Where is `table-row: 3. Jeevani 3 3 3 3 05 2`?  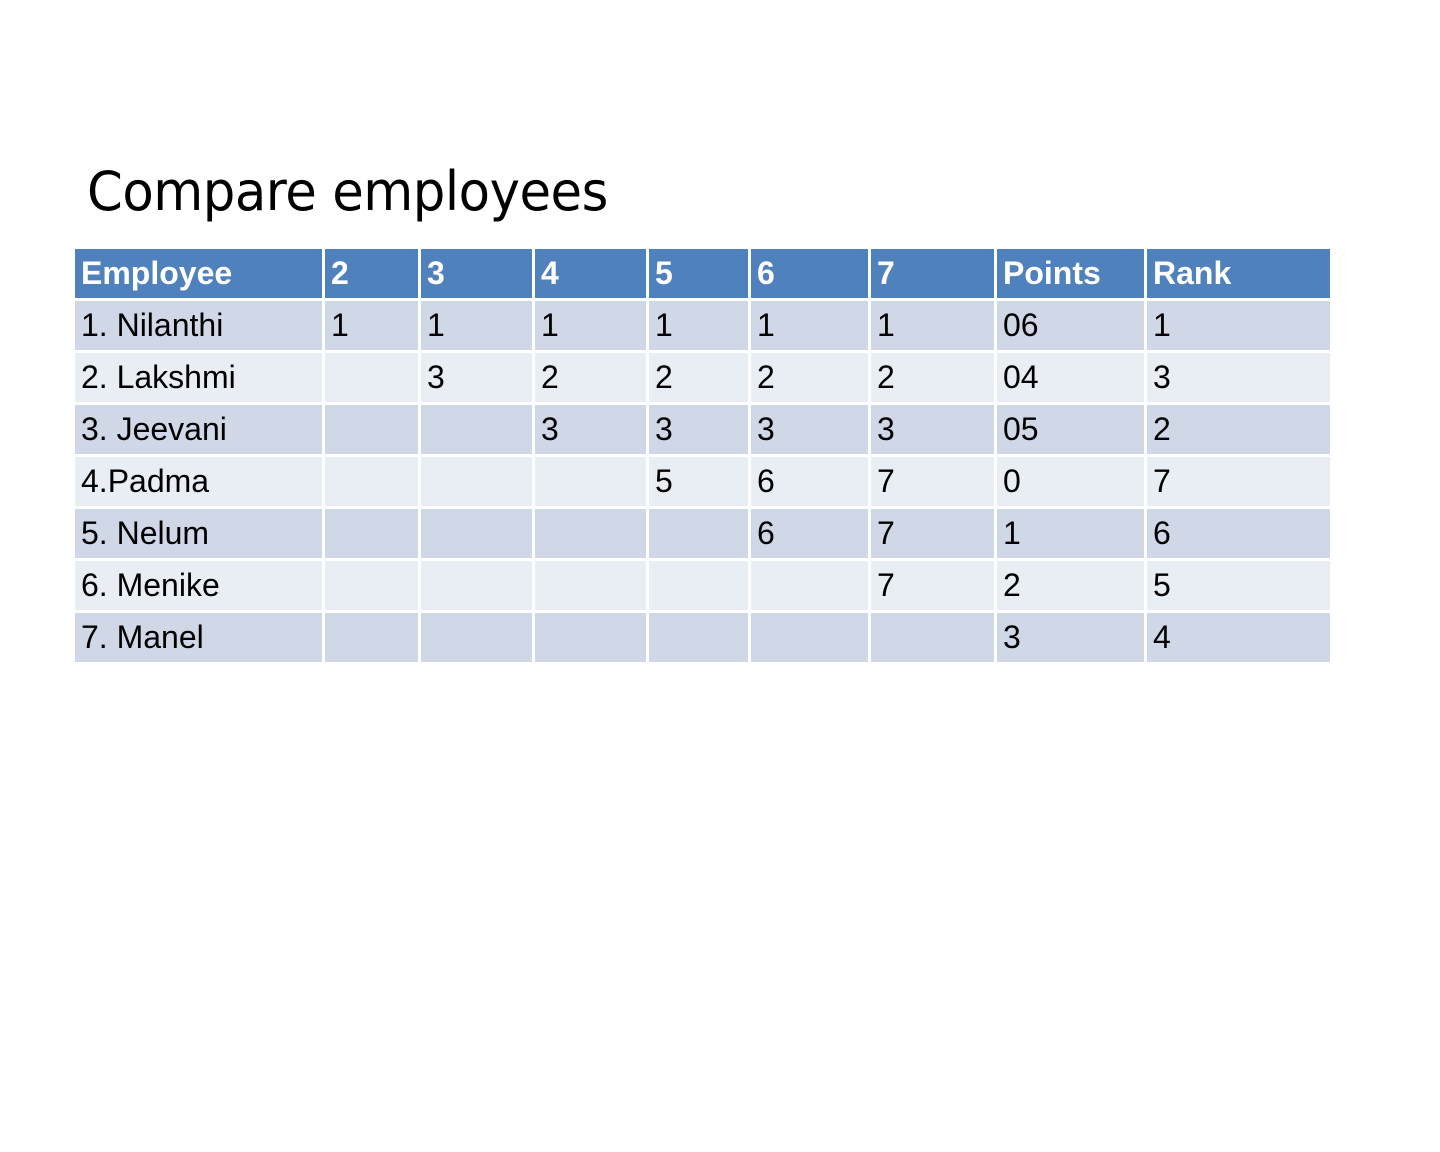 table-row: 3. Jeevani 3 3 3 3 05 2 is located at coordinates (702, 429).